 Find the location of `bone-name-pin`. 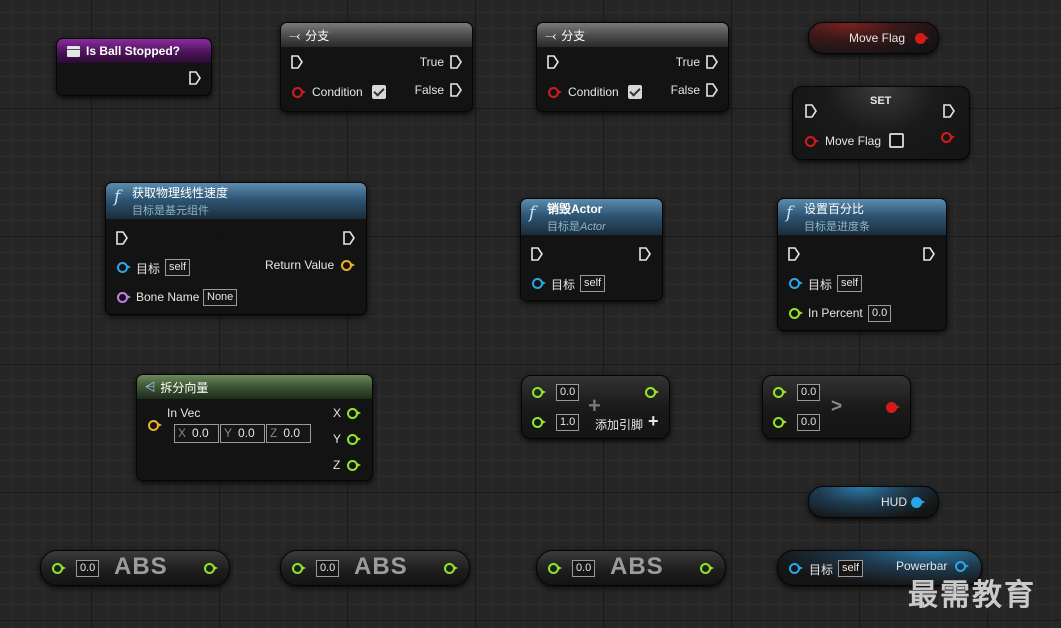

bone-name-pin is located at coordinates (124, 297).